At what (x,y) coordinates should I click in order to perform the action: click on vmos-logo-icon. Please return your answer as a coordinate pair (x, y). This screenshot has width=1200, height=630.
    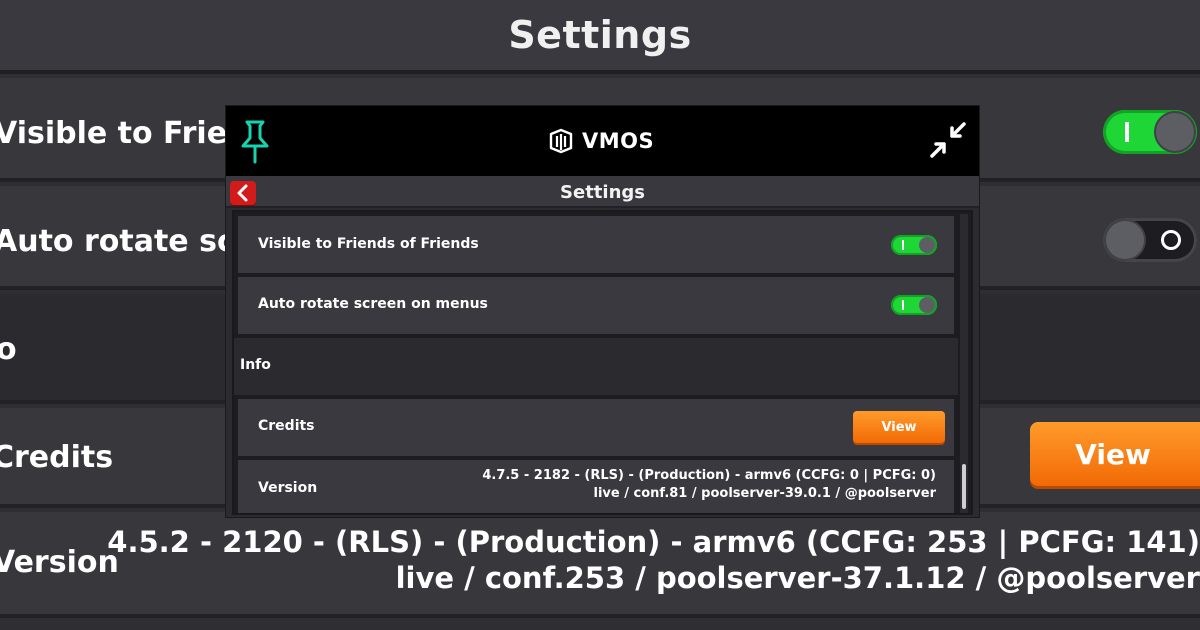
    Looking at the image, I should click on (561, 141).